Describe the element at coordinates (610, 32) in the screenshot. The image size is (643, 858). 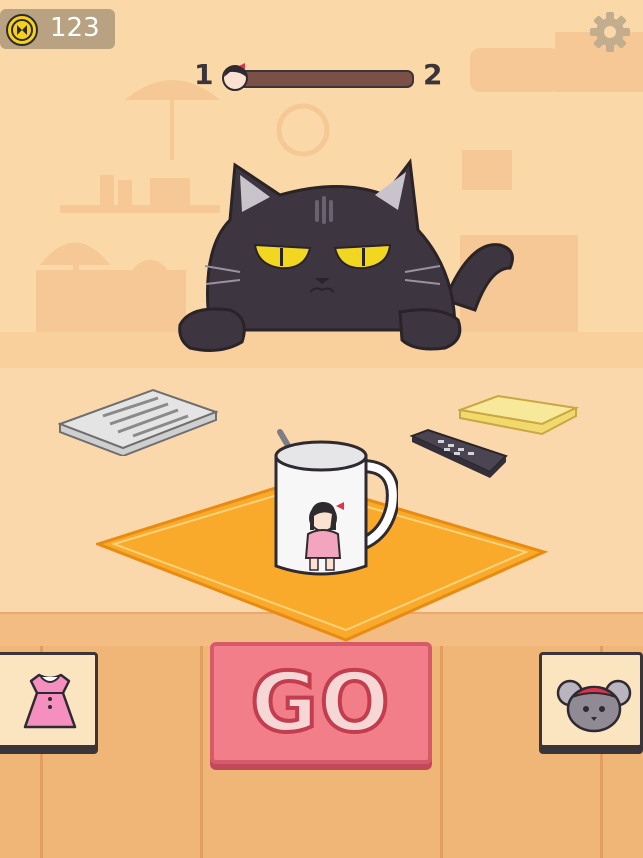
I see `gear-icon` at that location.